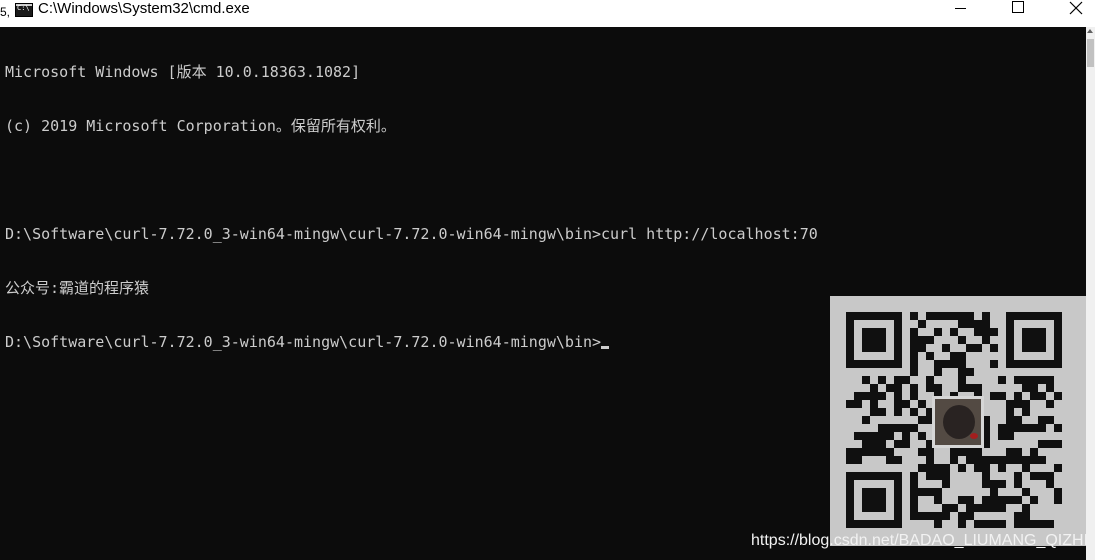 The height and width of the screenshot is (560, 1095). I want to click on qr-code-watermark, so click(958, 421).